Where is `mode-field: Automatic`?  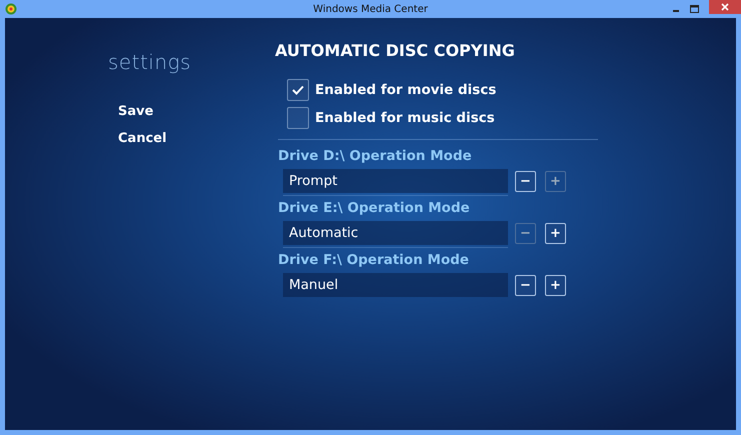 mode-field: Automatic is located at coordinates (395, 233).